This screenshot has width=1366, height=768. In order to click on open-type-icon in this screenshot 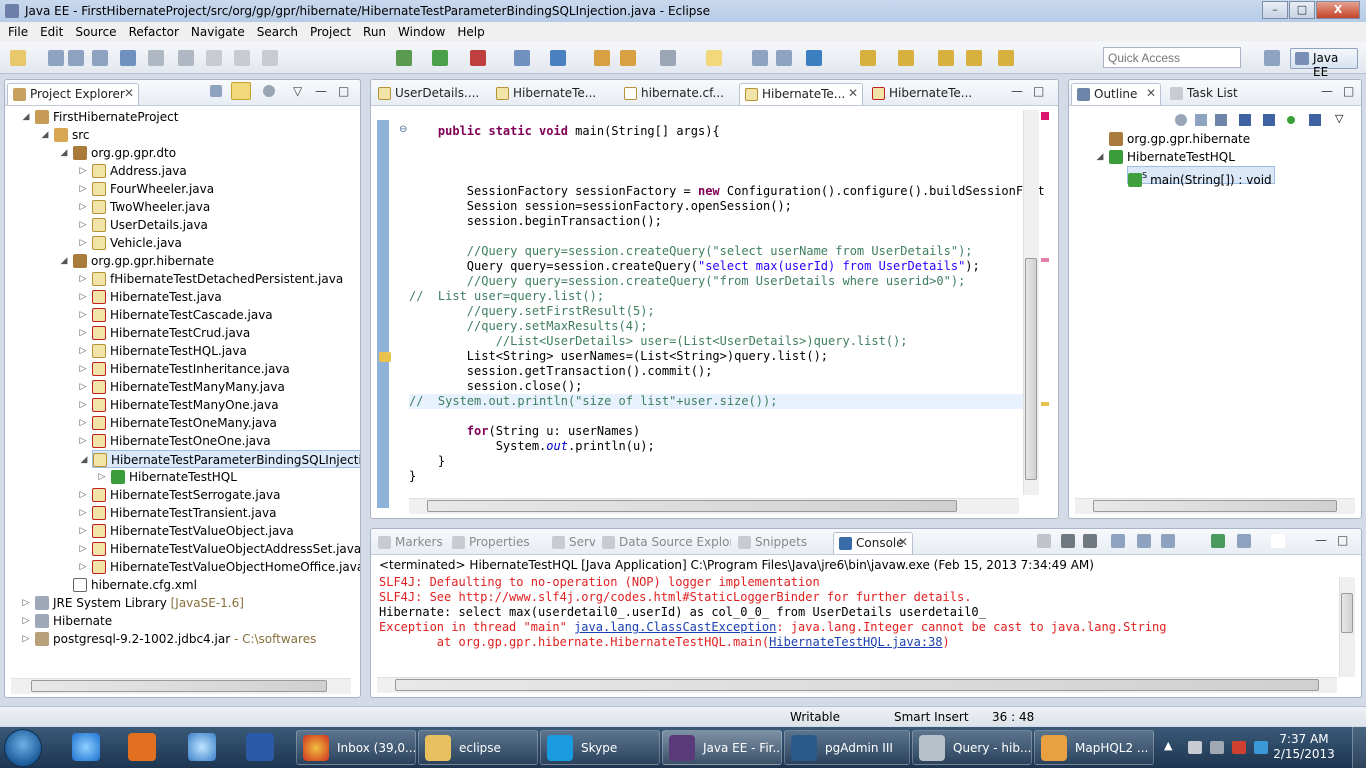, I will do `click(602, 58)`.